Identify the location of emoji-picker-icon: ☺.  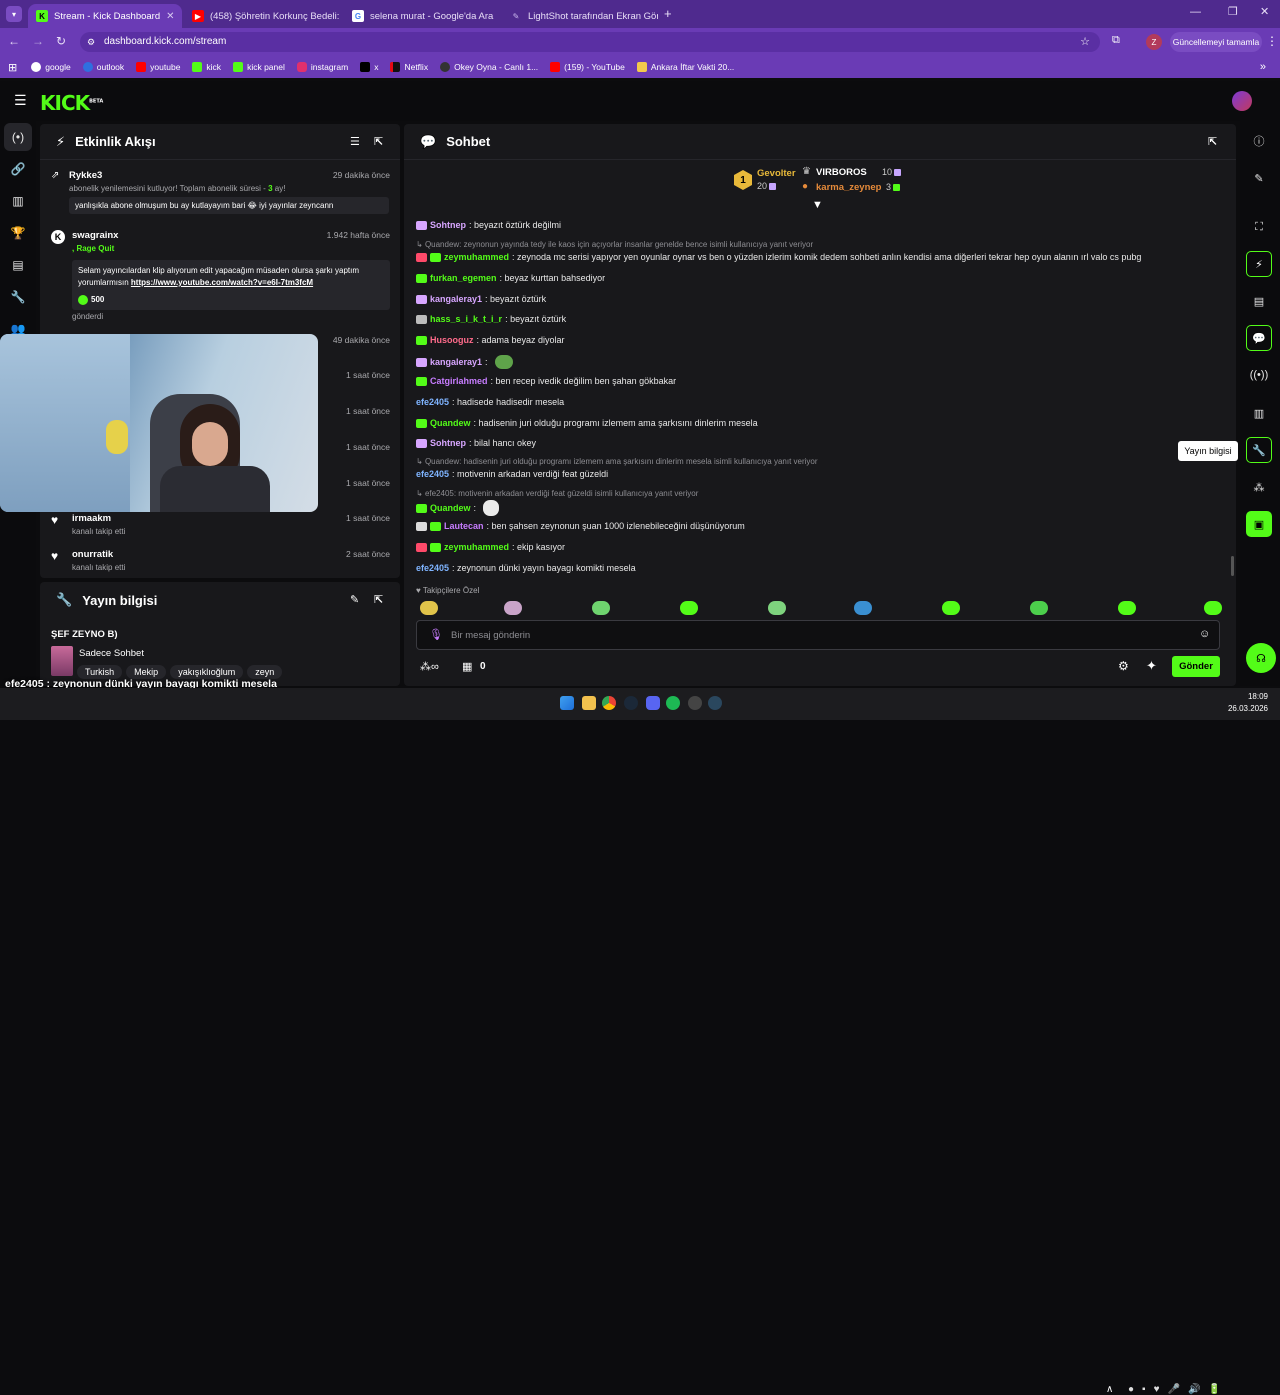
(1204, 634).